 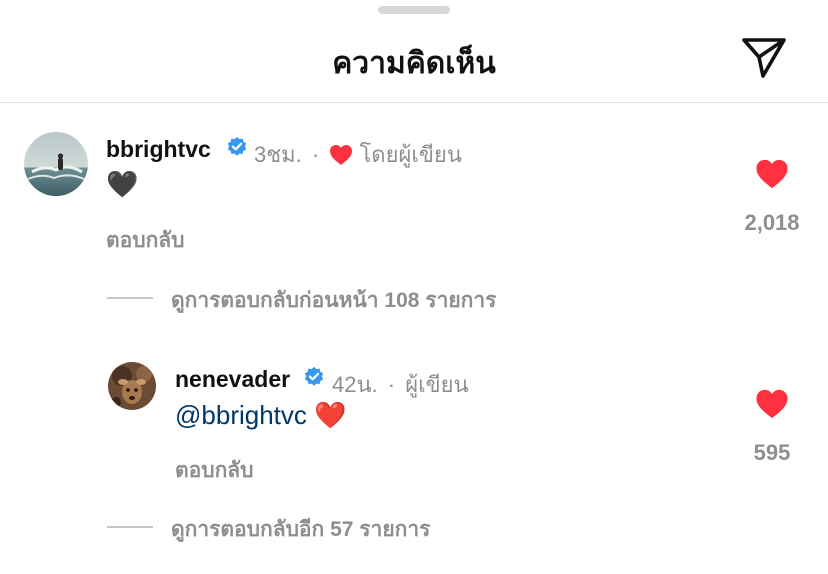 I want to click on view-more-replies-button: ดูการตอบกลับอีก 57 รายการ, so click(x=307, y=527).